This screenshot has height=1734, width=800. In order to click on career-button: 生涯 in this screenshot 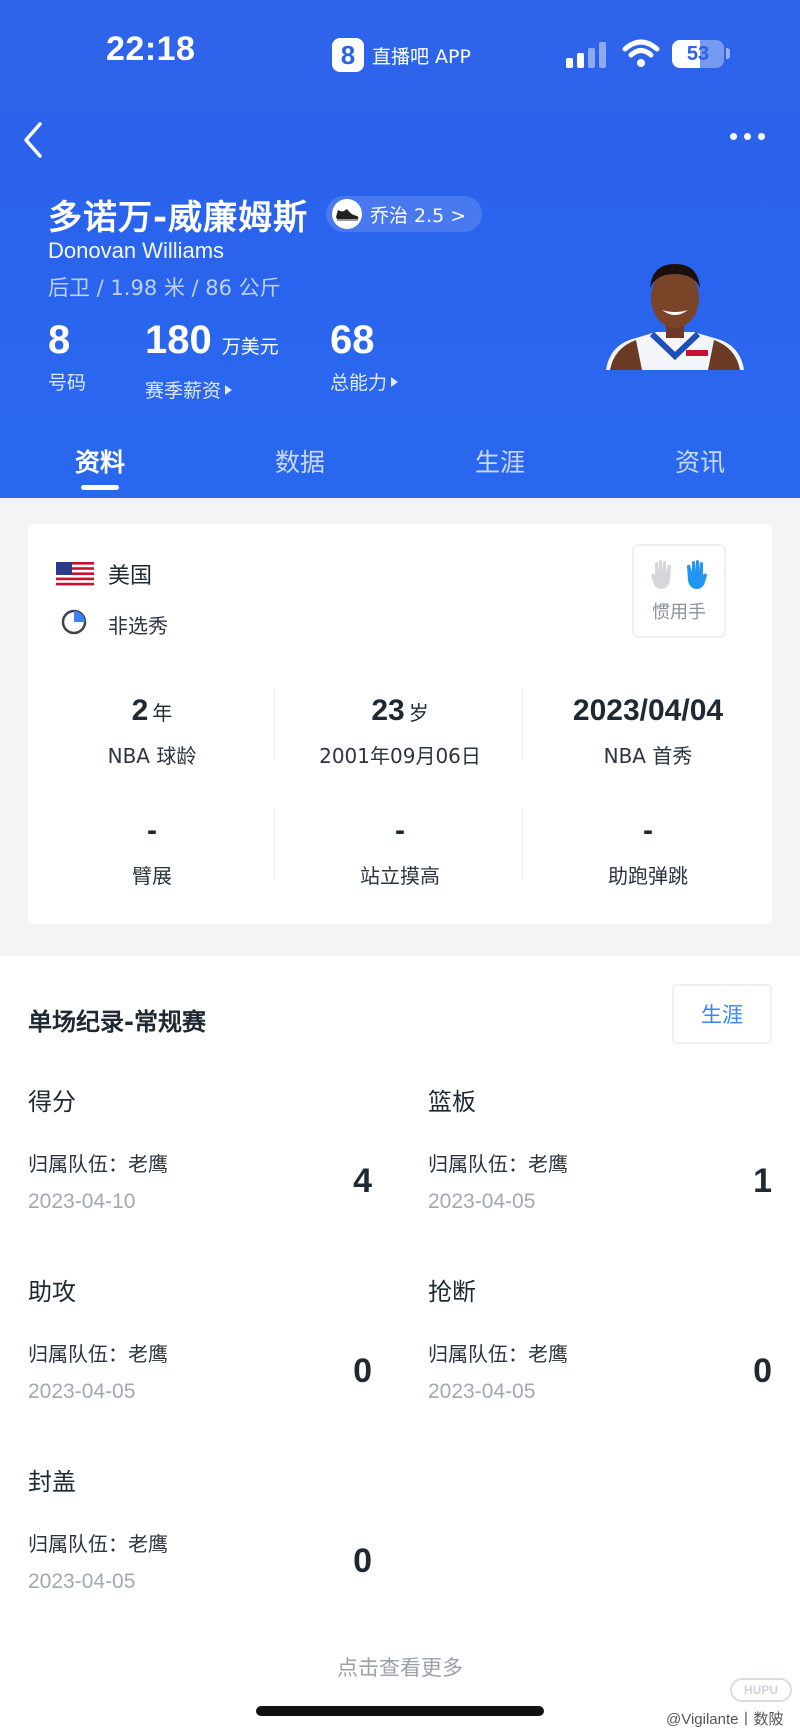, I will do `click(722, 1014)`.